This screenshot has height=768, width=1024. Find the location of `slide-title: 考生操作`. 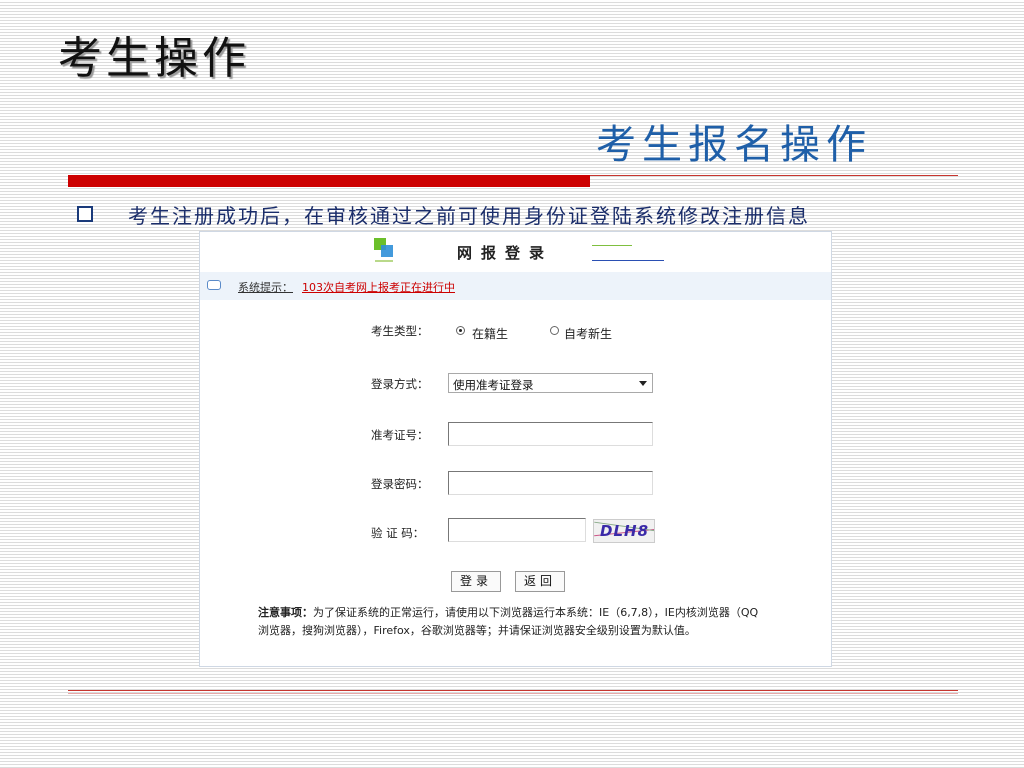

slide-title: 考生操作 is located at coordinates (154, 58).